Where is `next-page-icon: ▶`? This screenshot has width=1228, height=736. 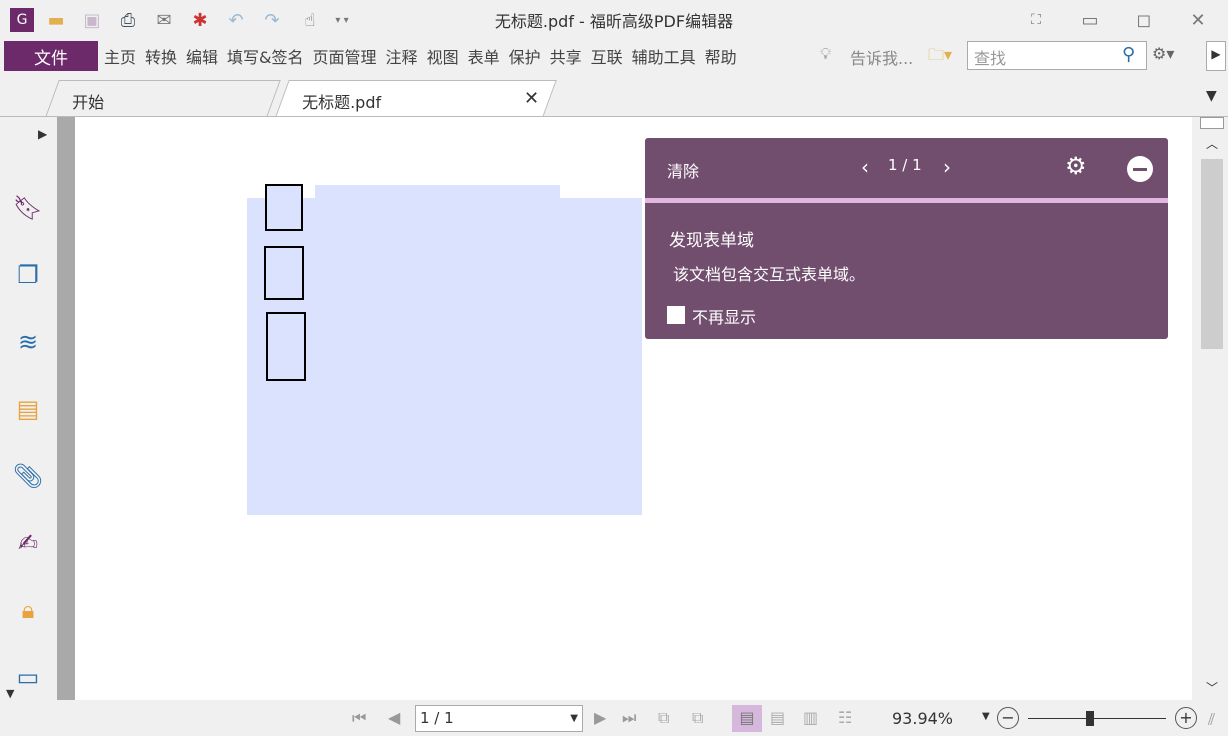
next-page-icon: ▶ is located at coordinates (600, 717).